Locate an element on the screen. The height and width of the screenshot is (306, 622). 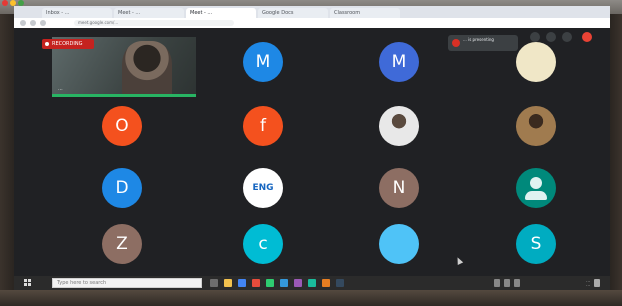
participant-tile: c is located at coordinates (263, 244).